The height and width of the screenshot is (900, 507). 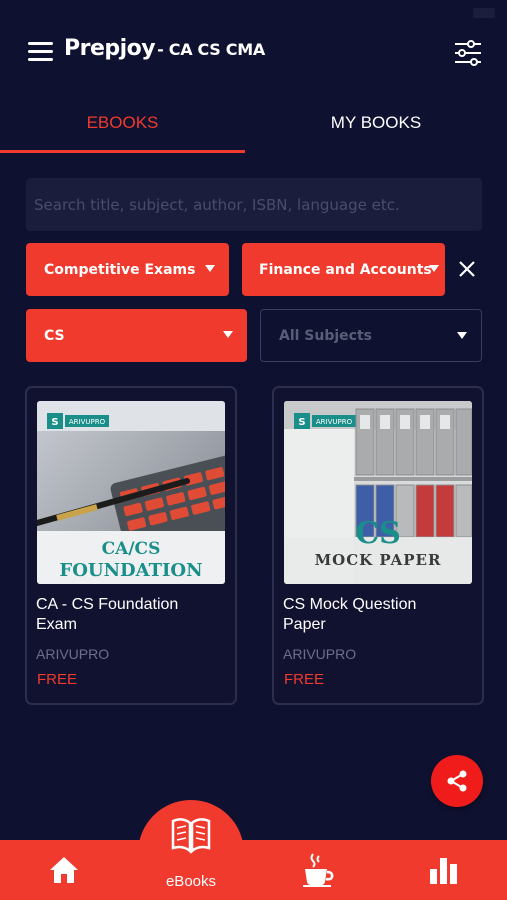 What do you see at coordinates (467, 269) in the screenshot?
I see `clear-filters-icon` at bounding box center [467, 269].